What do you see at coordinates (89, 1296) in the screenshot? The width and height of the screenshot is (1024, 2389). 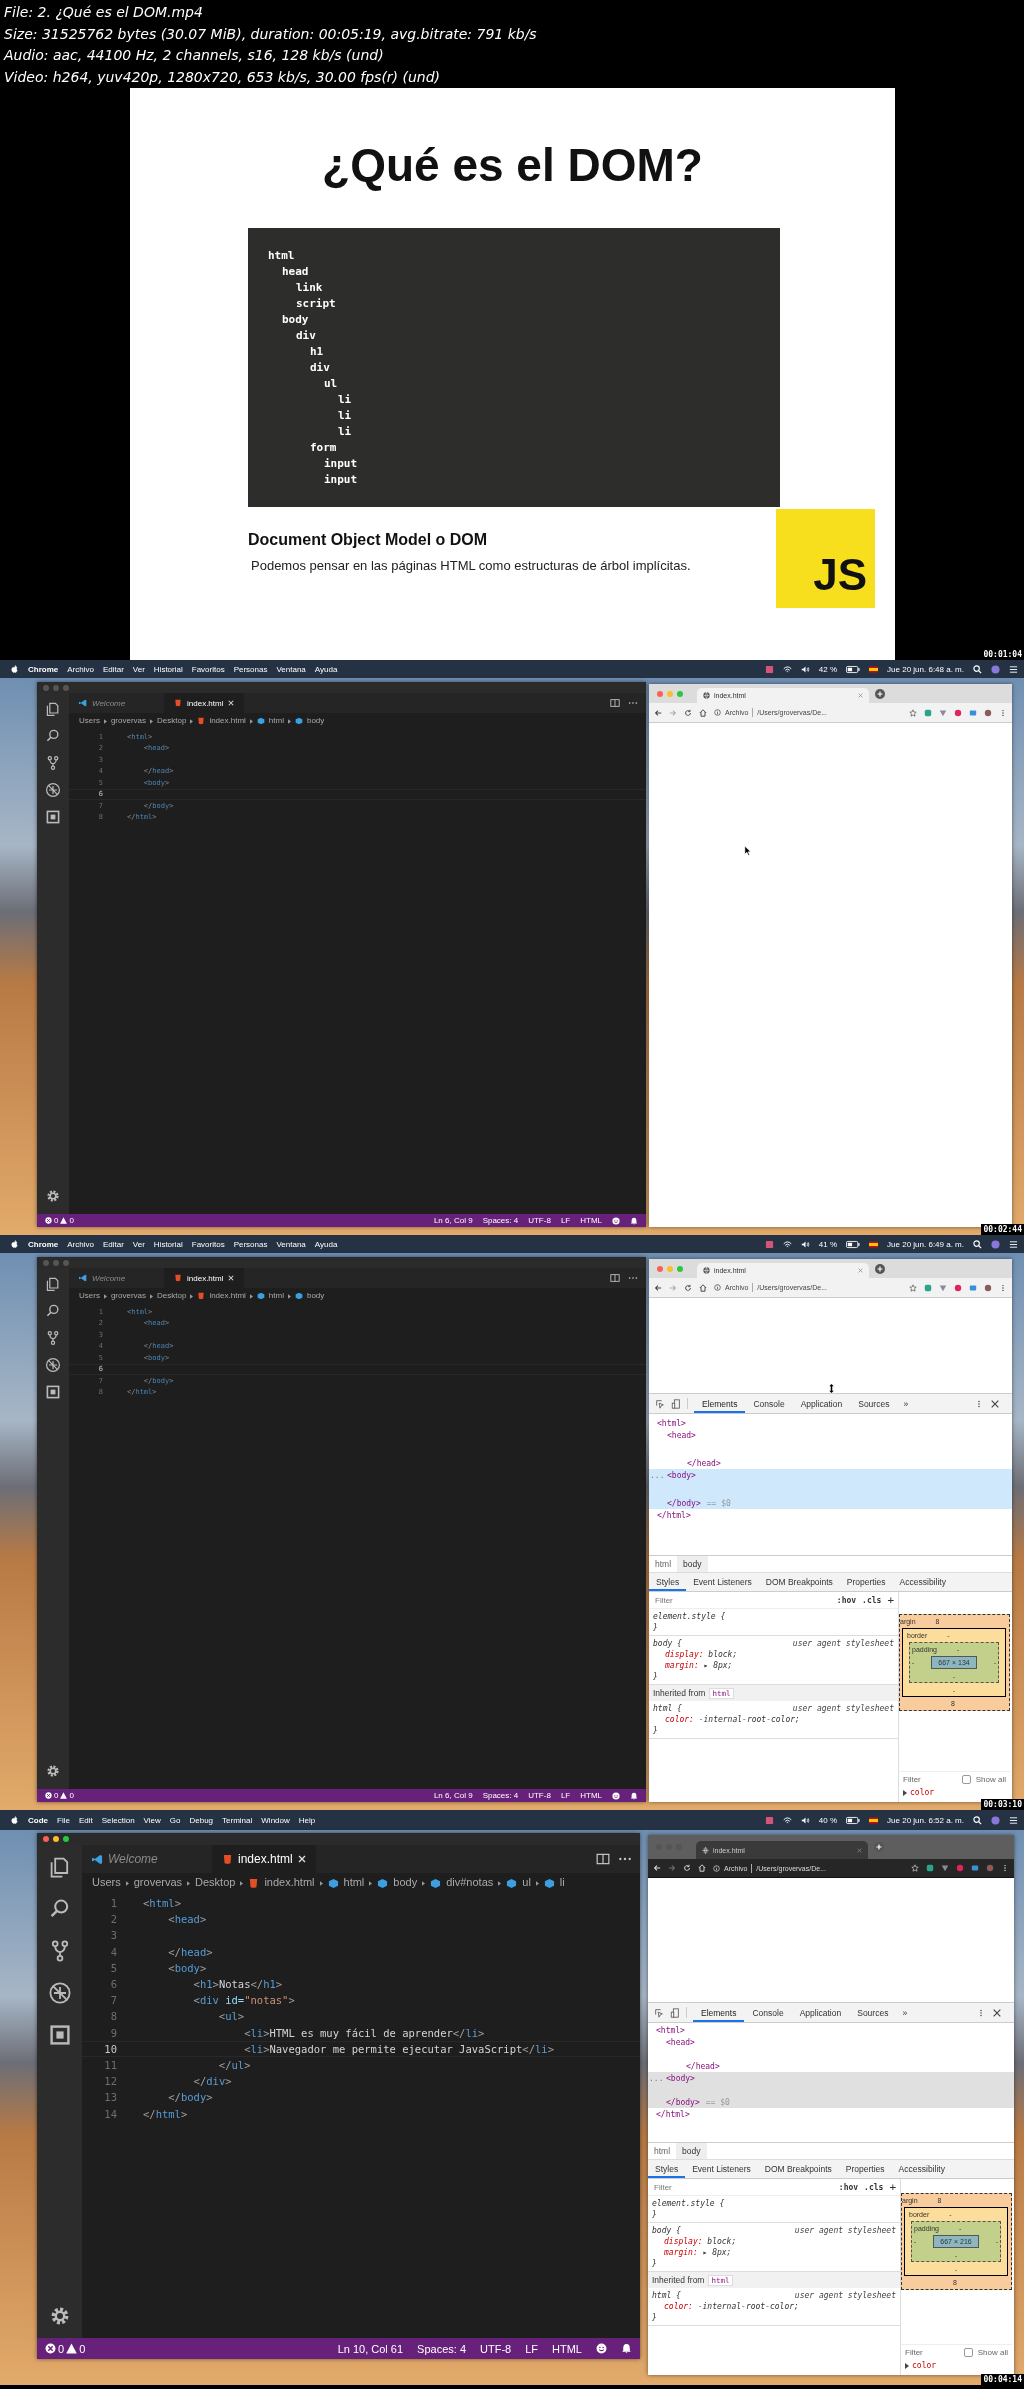 I see `breadcrumb-item: Users` at bounding box center [89, 1296].